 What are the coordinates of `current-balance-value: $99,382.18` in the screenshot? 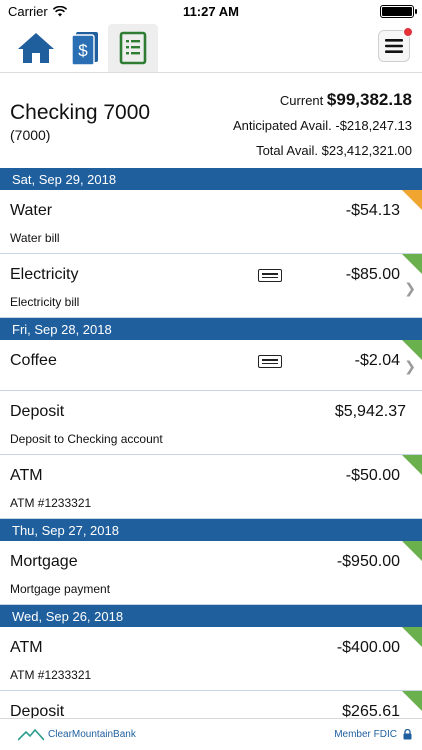 It's located at (369, 99).